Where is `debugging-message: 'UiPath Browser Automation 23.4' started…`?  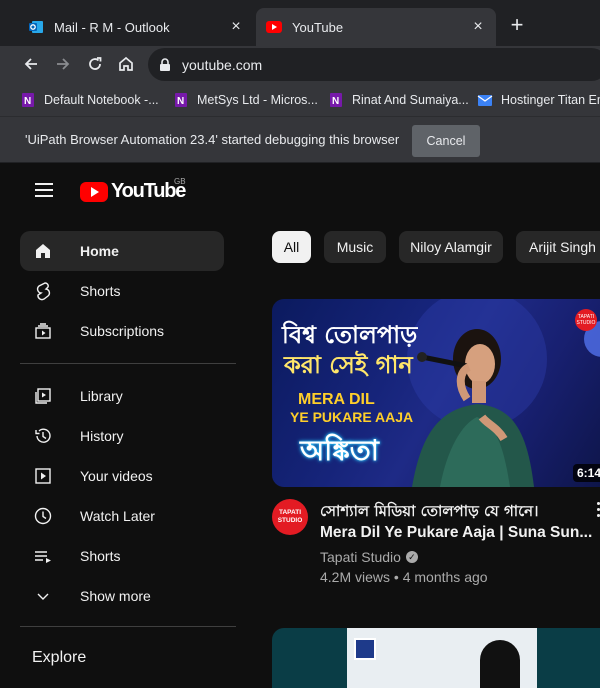
debugging-message: 'UiPath Browser Automation 23.4' started… is located at coordinates (212, 139).